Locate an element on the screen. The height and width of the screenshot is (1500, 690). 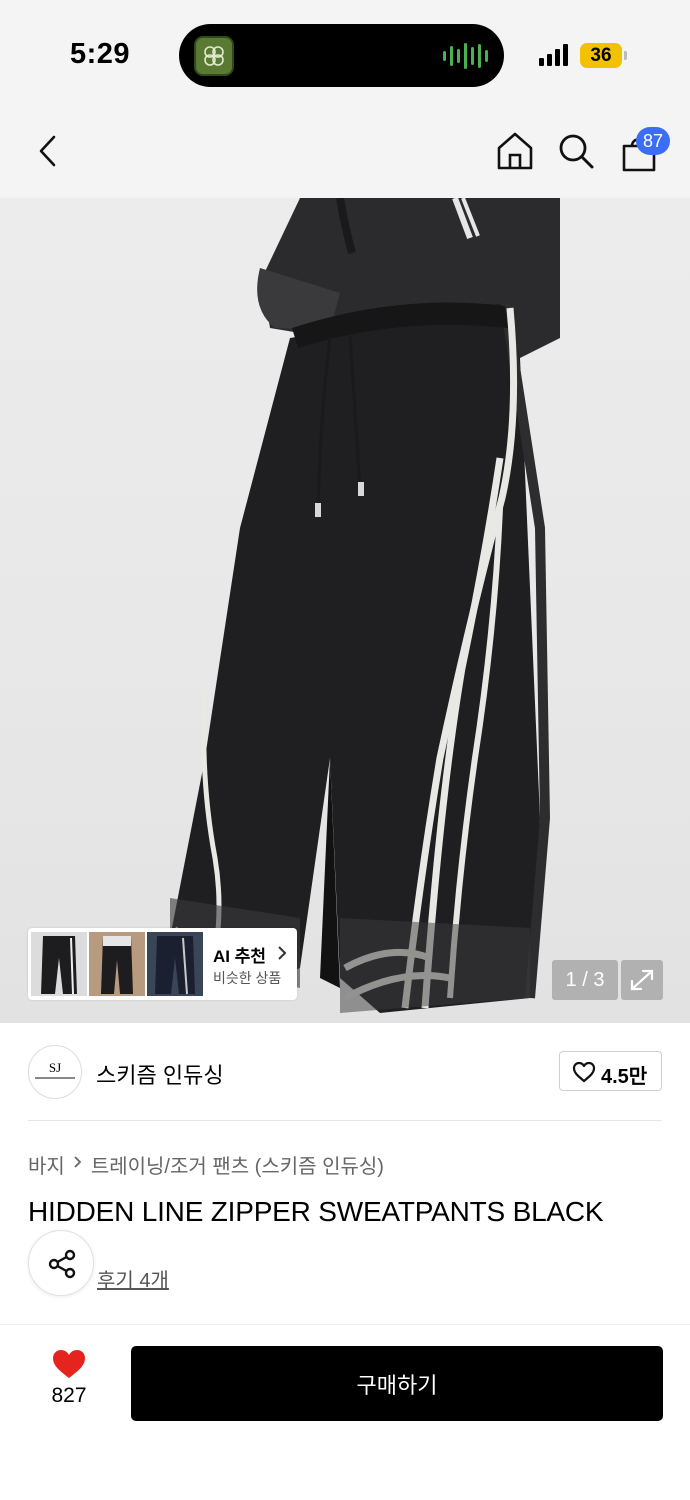
expand-icon is located at coordinates (642, 980).